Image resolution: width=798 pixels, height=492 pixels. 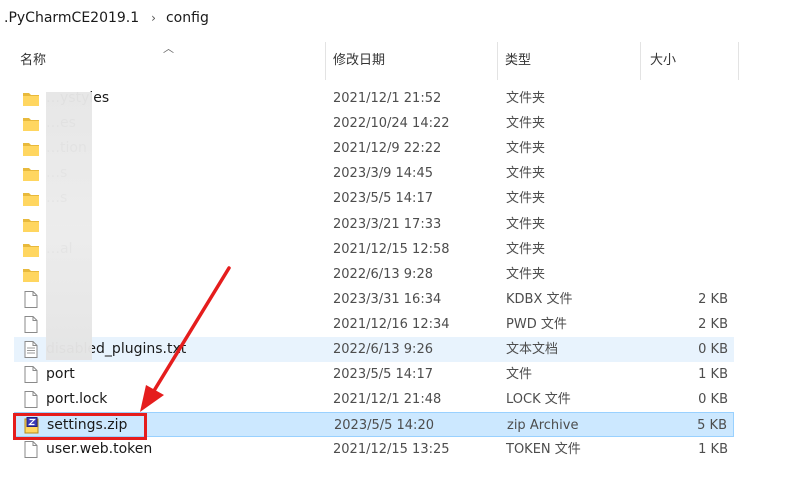 I want to click on file-row: …al2021/12/15 12:58文件夹, so click(x=374, y=249).